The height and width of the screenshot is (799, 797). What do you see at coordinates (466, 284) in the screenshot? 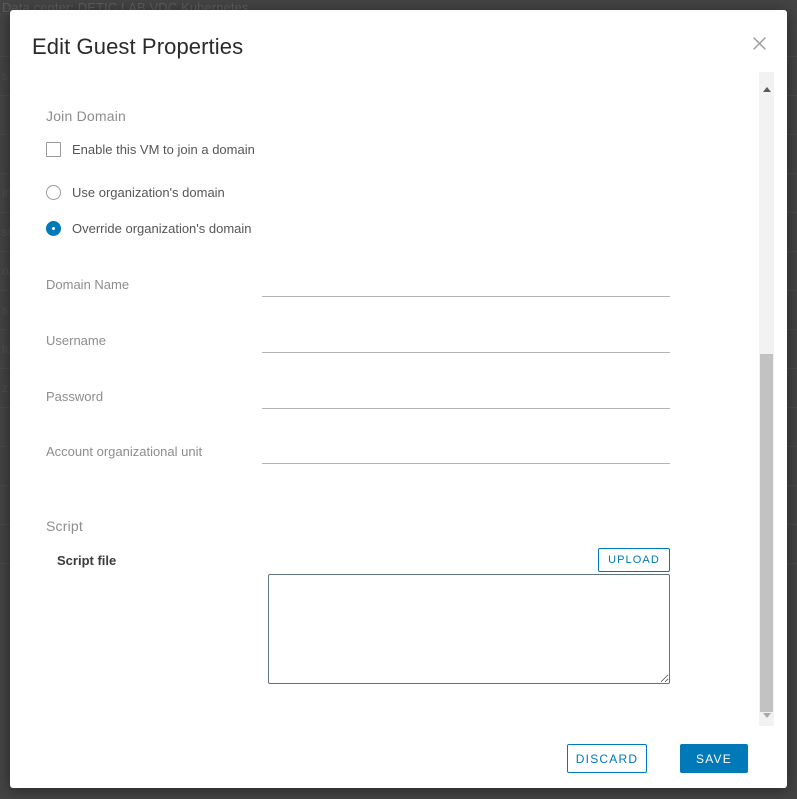
I see `domain-name-input` at bounding box center [466, 284].